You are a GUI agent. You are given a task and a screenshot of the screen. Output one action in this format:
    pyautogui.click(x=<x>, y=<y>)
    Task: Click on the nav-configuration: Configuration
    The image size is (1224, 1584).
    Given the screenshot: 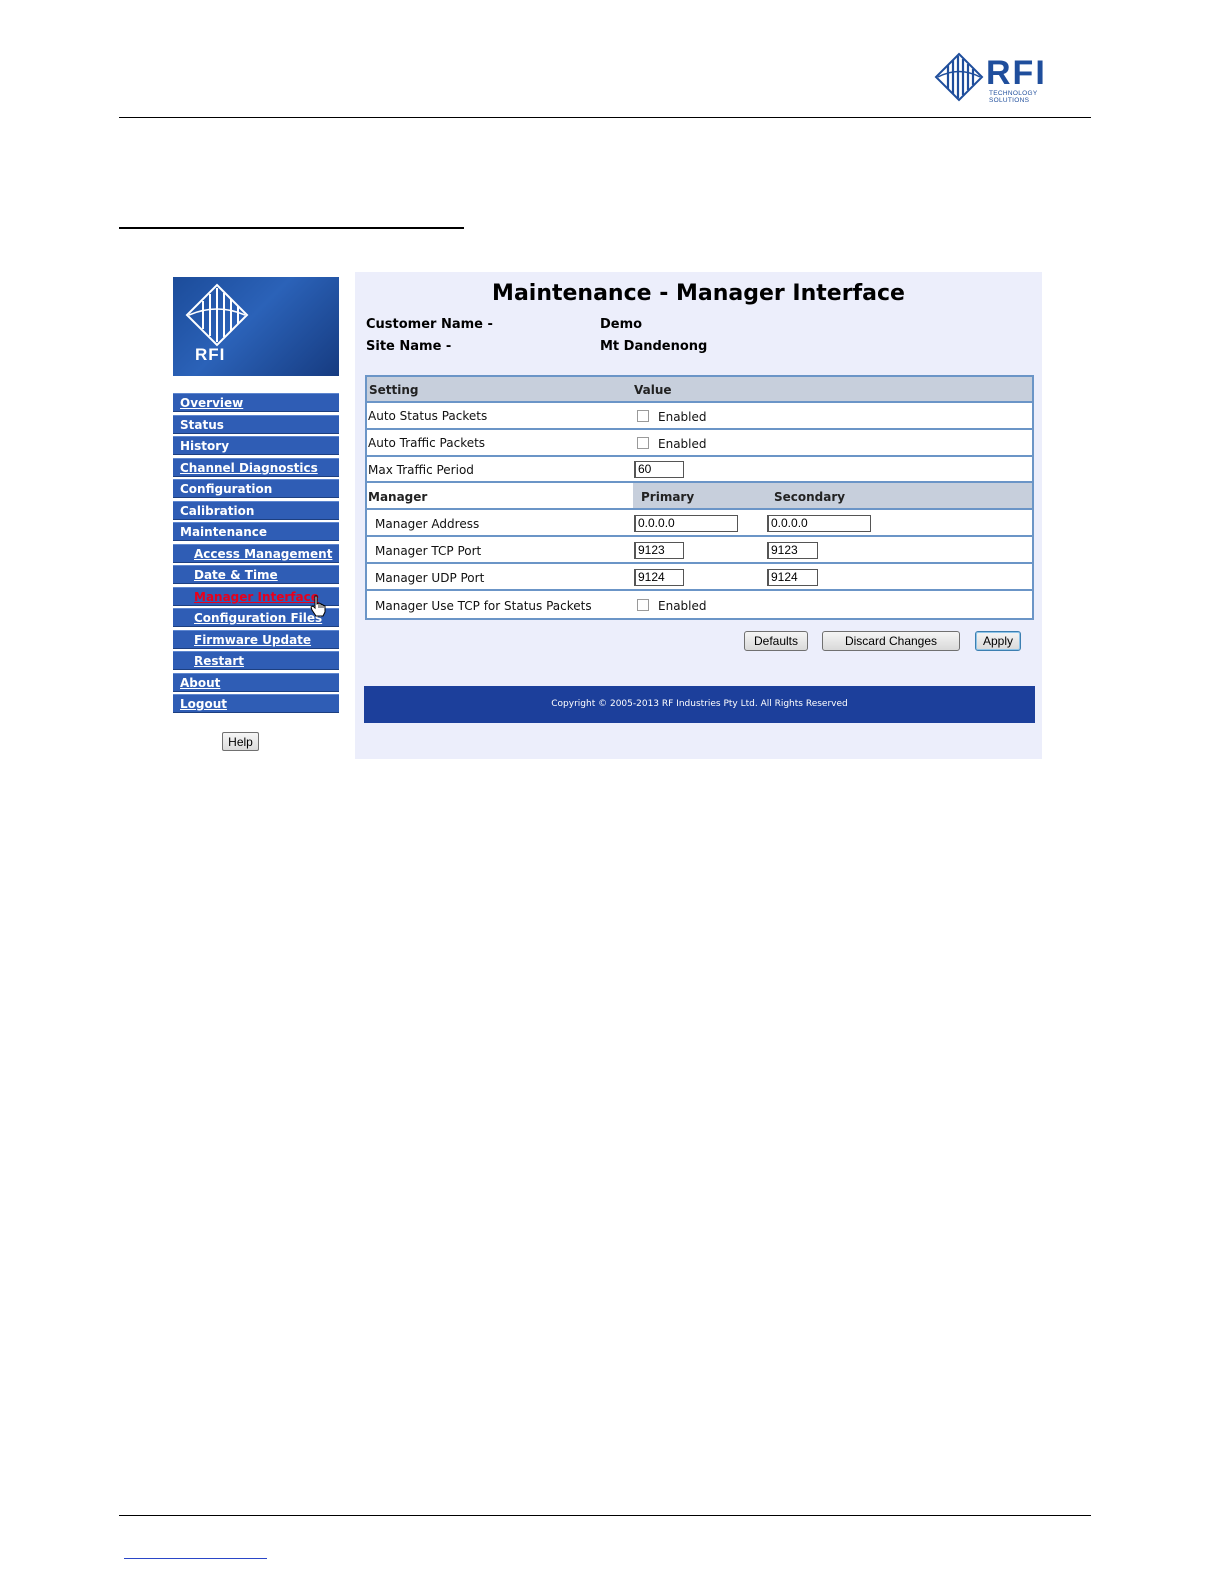 What is the action you would take?
    pyautogui.click(x=256, y=488)
    